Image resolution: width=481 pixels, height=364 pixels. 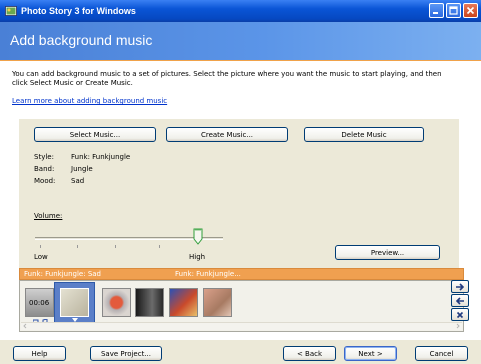 What do you see at coordinates (78, 181) in the screenshot?
I see `mood-value: Sad` at bounding box center [78, 181].